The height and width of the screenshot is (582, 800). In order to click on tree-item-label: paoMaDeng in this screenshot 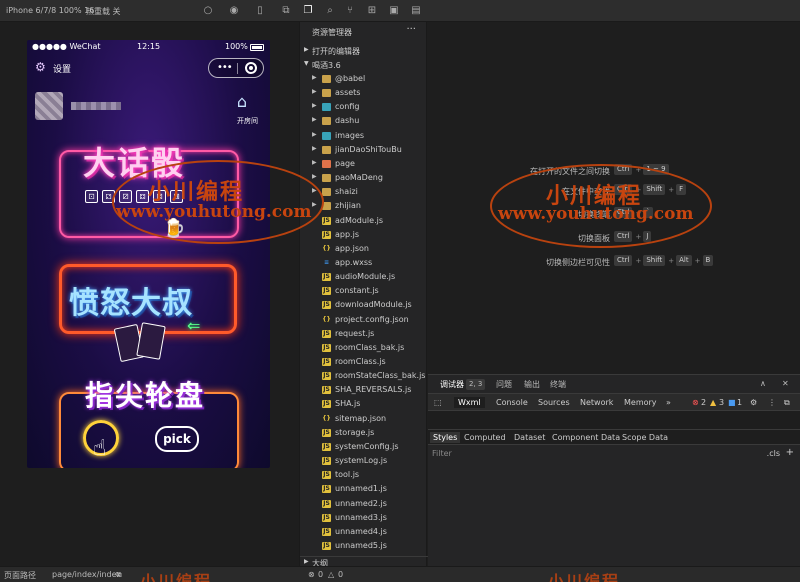, I will do `click(359, 178)`.